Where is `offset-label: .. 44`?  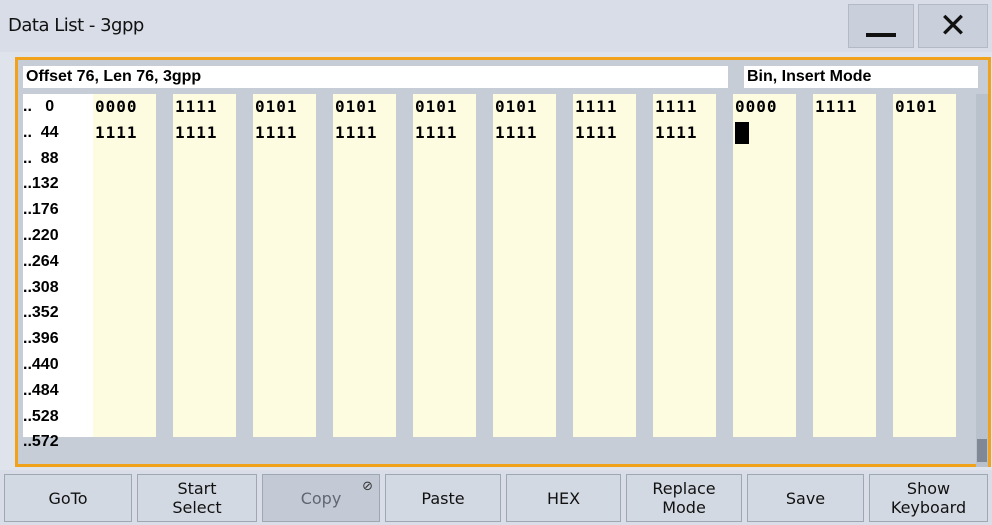 offset-label: .. 44 is located at coordinates (41, 132).